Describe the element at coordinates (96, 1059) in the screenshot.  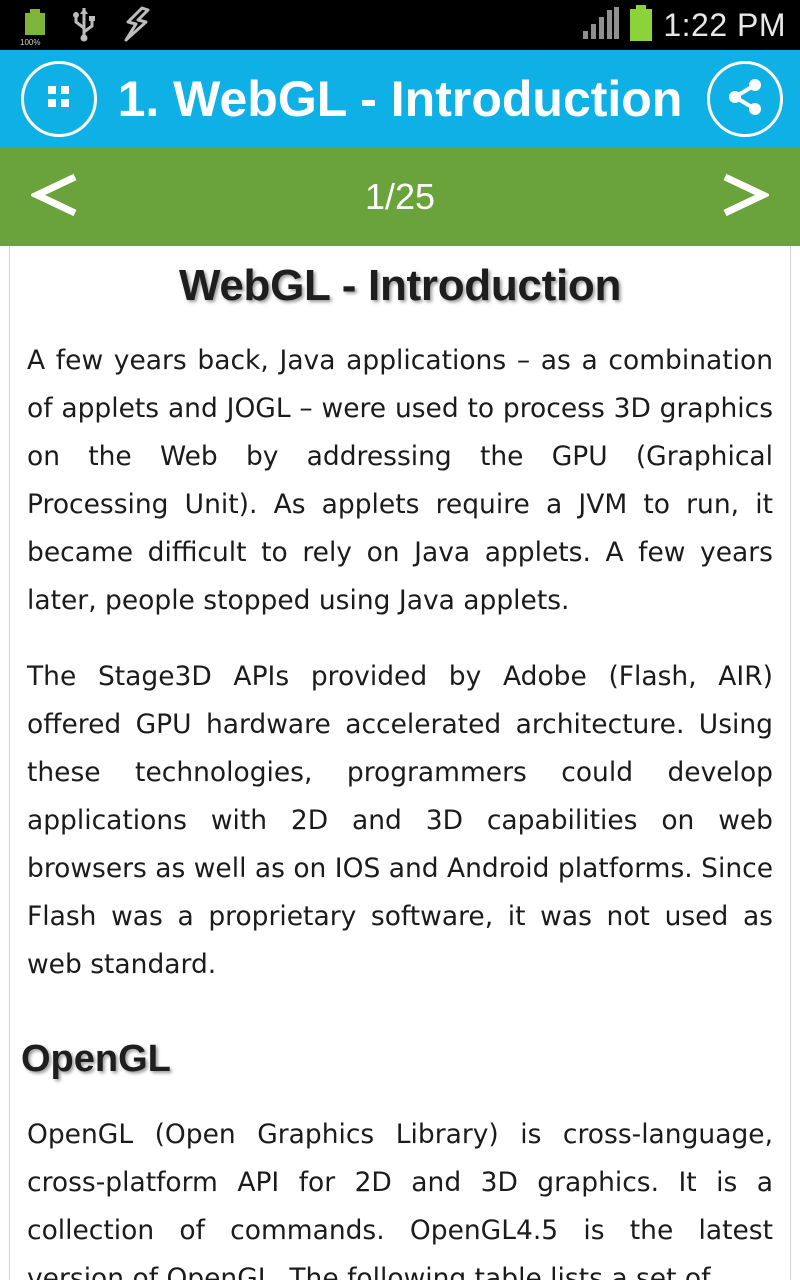
I see `section-heading: OpenGL` at that location.